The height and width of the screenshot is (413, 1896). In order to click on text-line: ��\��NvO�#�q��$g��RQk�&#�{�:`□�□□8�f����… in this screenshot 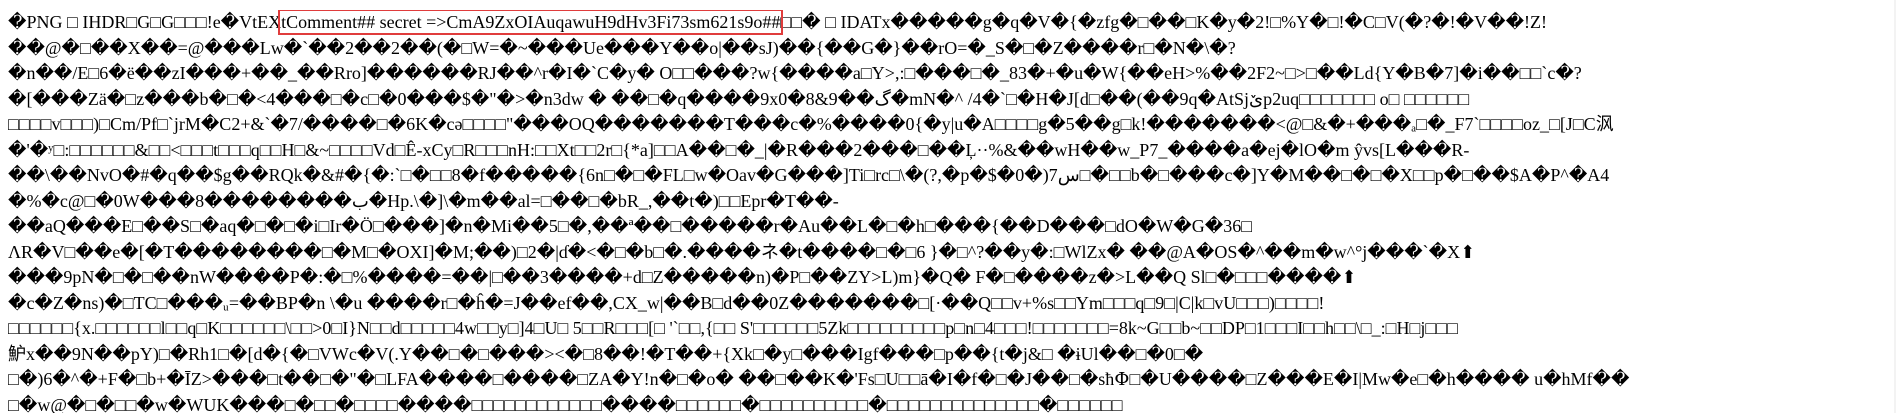, I will do `click(809, 175)`.